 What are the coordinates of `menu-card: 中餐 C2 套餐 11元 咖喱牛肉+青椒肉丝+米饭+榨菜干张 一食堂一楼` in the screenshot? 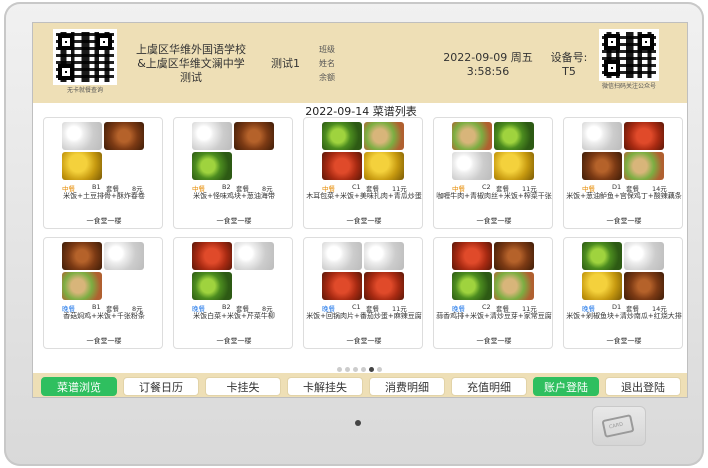 It's located at (493, 173).